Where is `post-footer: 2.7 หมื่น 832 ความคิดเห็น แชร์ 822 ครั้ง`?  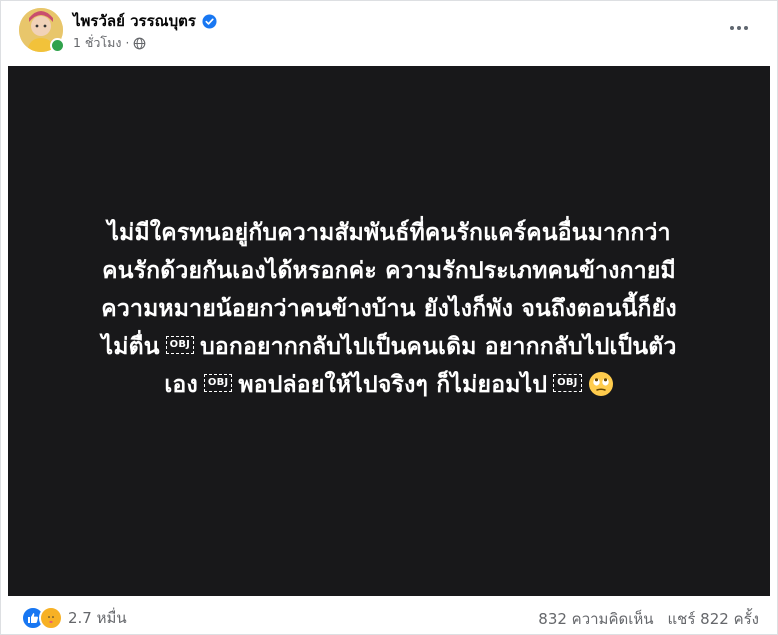 post-footer: 2.7 หมื่น 832 ความคิดเห็น แชร์ 822 ครั้ง is located at coordinates (389, 617).